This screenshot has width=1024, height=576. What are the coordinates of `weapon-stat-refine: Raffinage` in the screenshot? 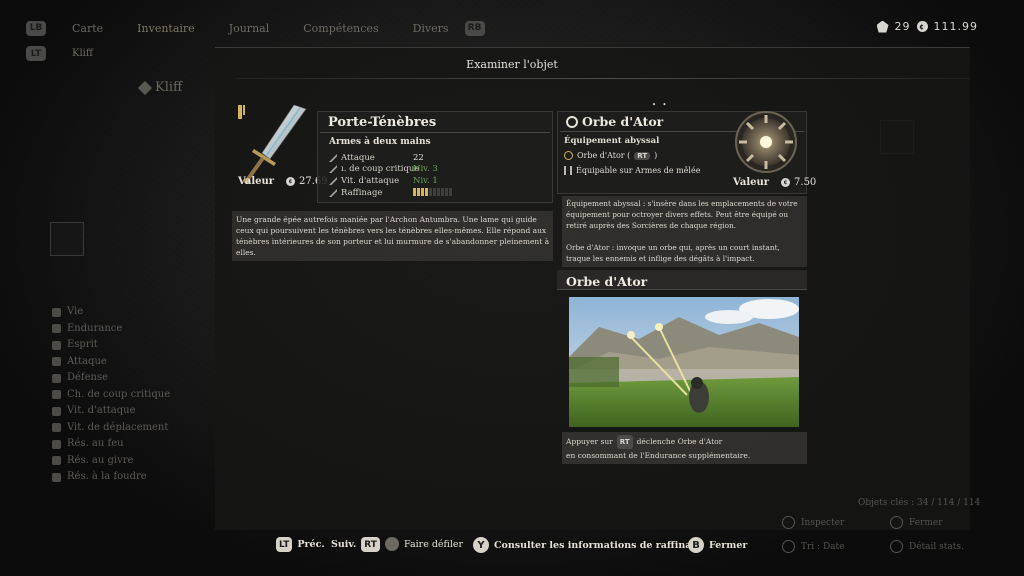 It's located at (355, 193).